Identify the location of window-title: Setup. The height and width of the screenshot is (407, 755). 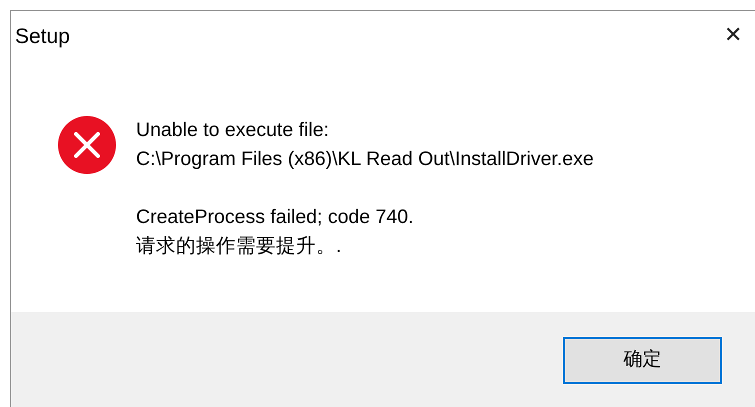
(42, 37).